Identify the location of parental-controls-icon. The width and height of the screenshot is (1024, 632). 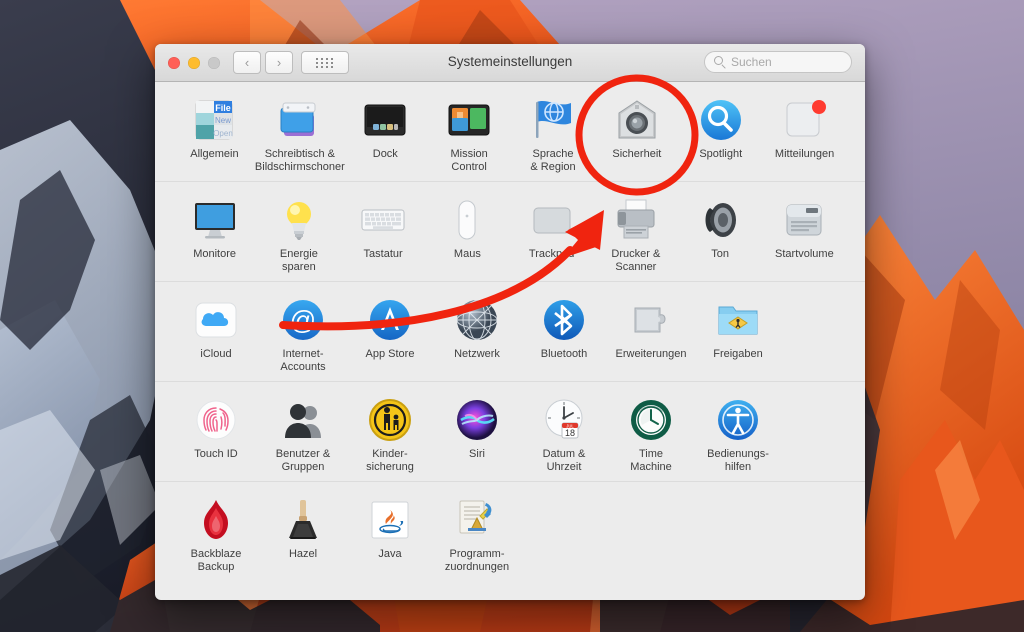
(390, 420).